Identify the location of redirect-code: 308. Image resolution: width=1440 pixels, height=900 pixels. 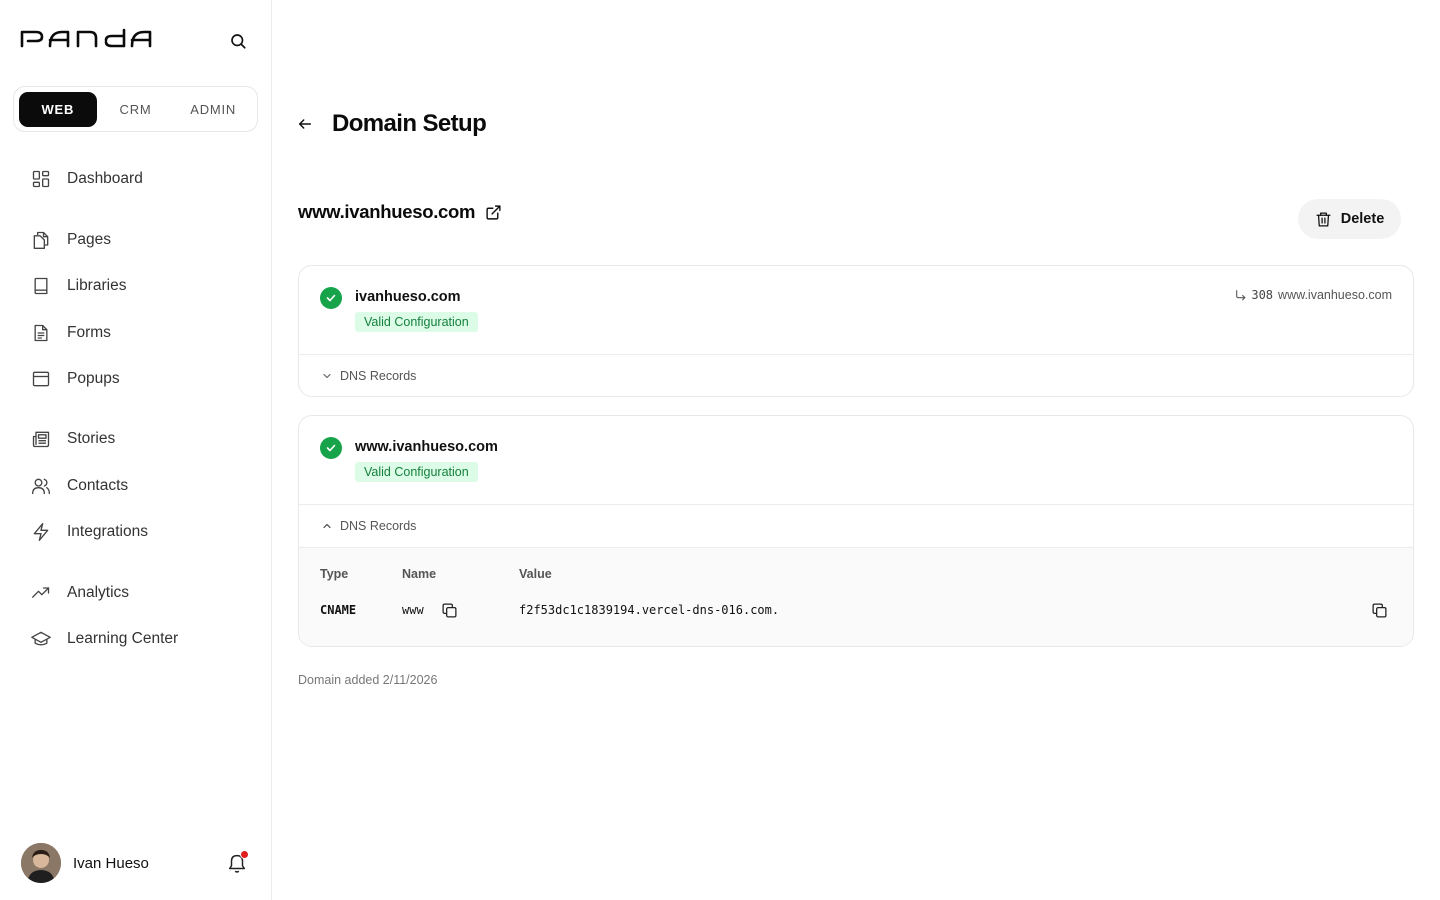
(1262, 295).